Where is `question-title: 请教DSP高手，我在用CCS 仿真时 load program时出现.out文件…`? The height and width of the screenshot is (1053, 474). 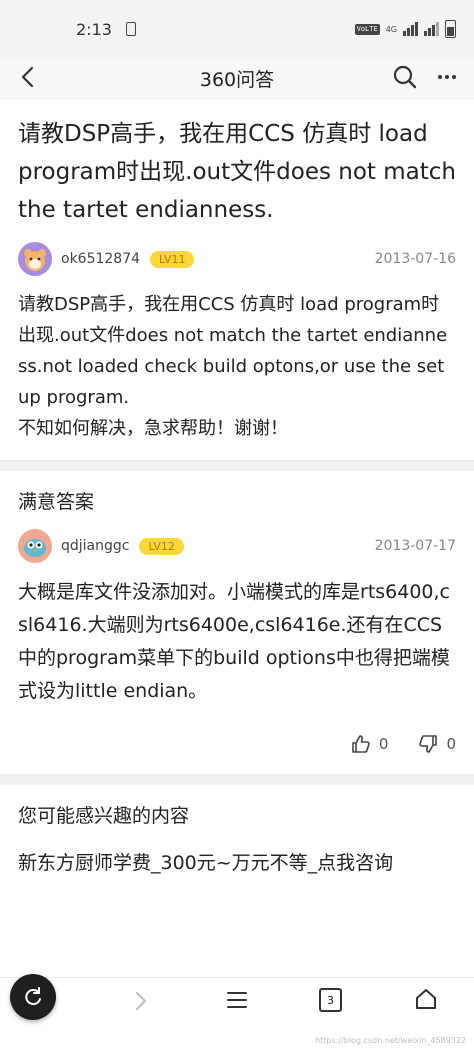 question-title: 请教DSP高手，我在用CCS 仿真时 load program时出现.out文件… is located at coordinates (237, 172).